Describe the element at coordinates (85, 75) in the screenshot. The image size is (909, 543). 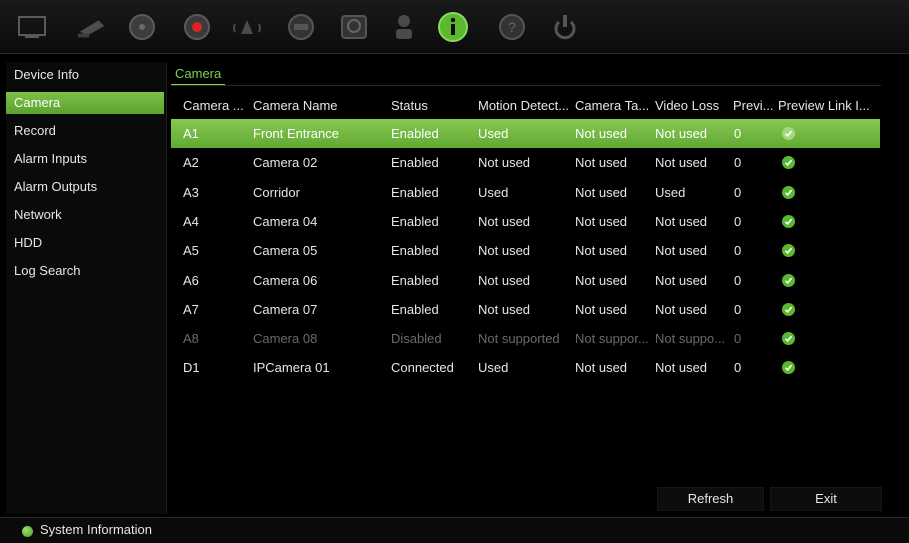
I see `sidebar-item-device-info: Device Info` at that location.